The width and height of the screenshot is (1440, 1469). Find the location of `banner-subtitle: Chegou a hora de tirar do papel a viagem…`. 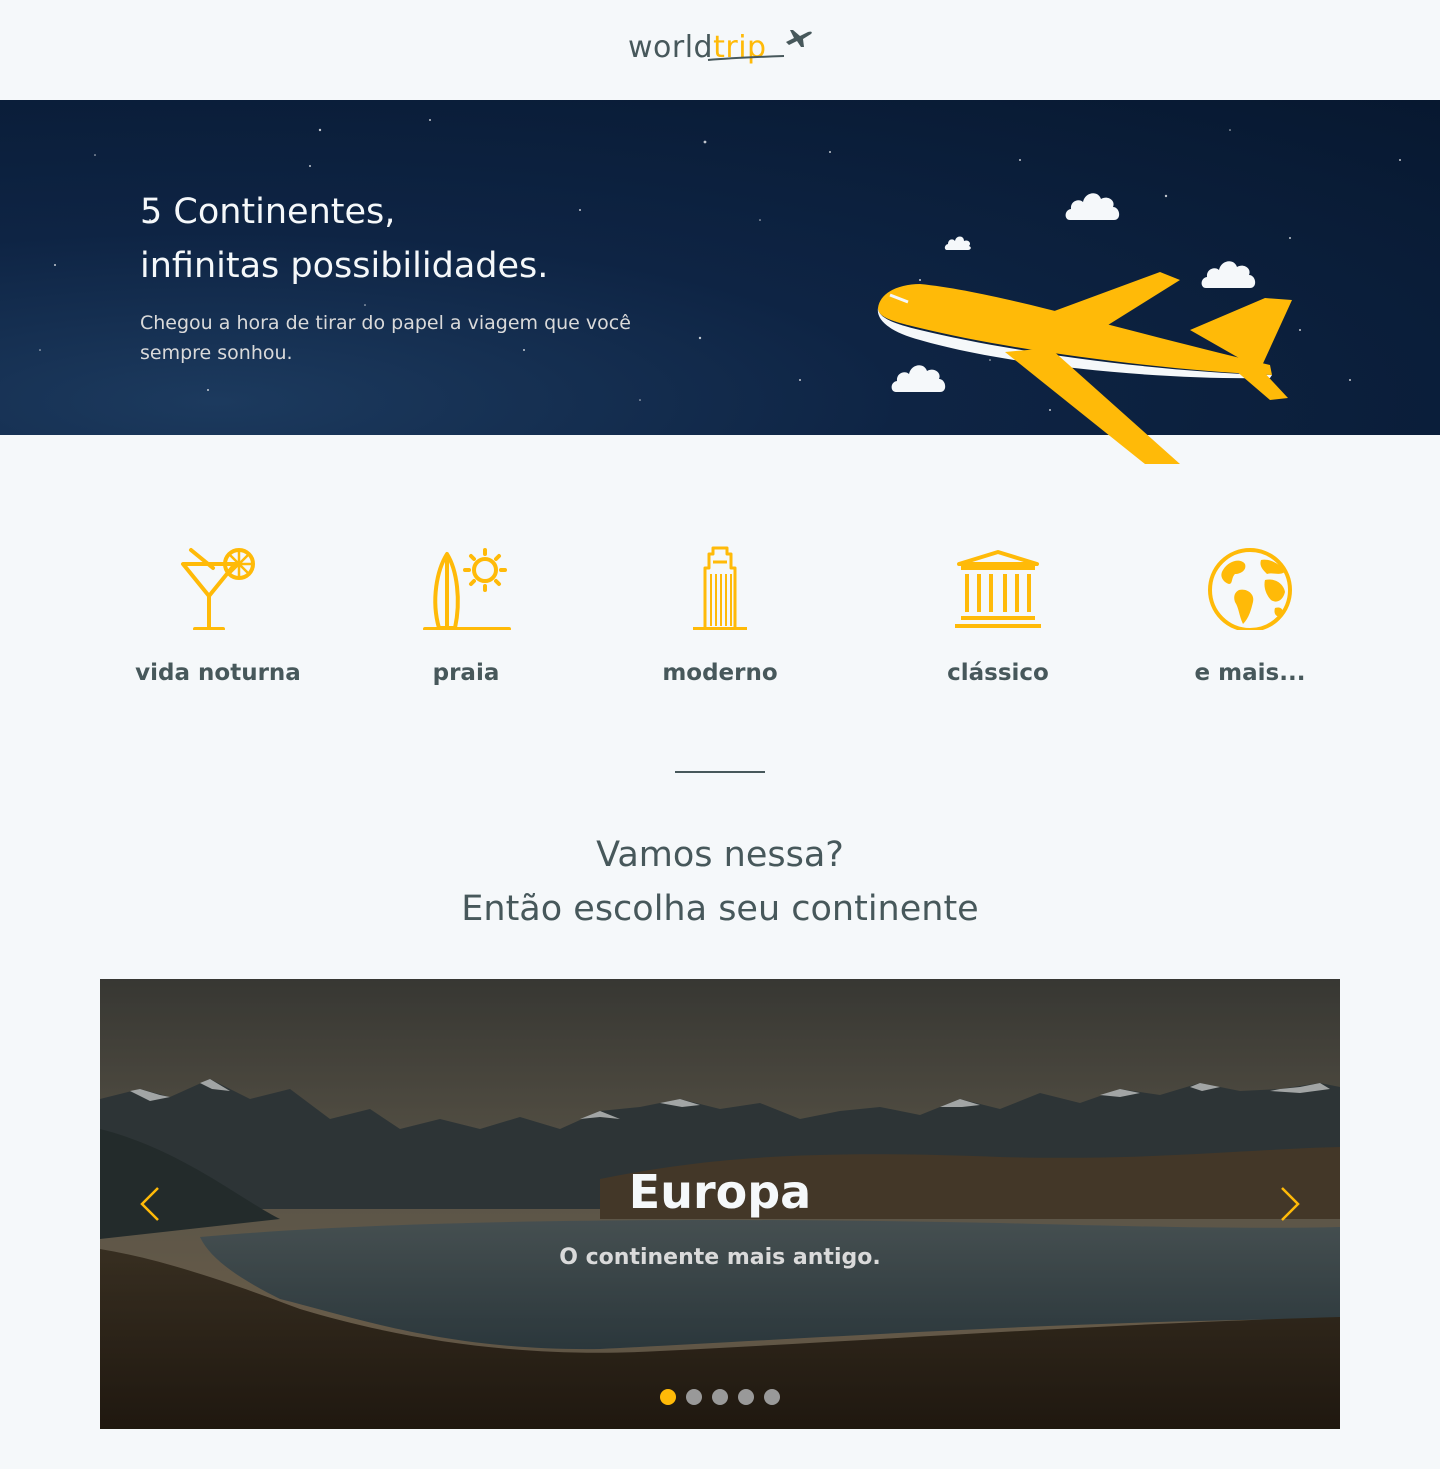

banner-subtitle: Chegou a hora de tirar do papel a viagem… is located at coordinates (385, 338).